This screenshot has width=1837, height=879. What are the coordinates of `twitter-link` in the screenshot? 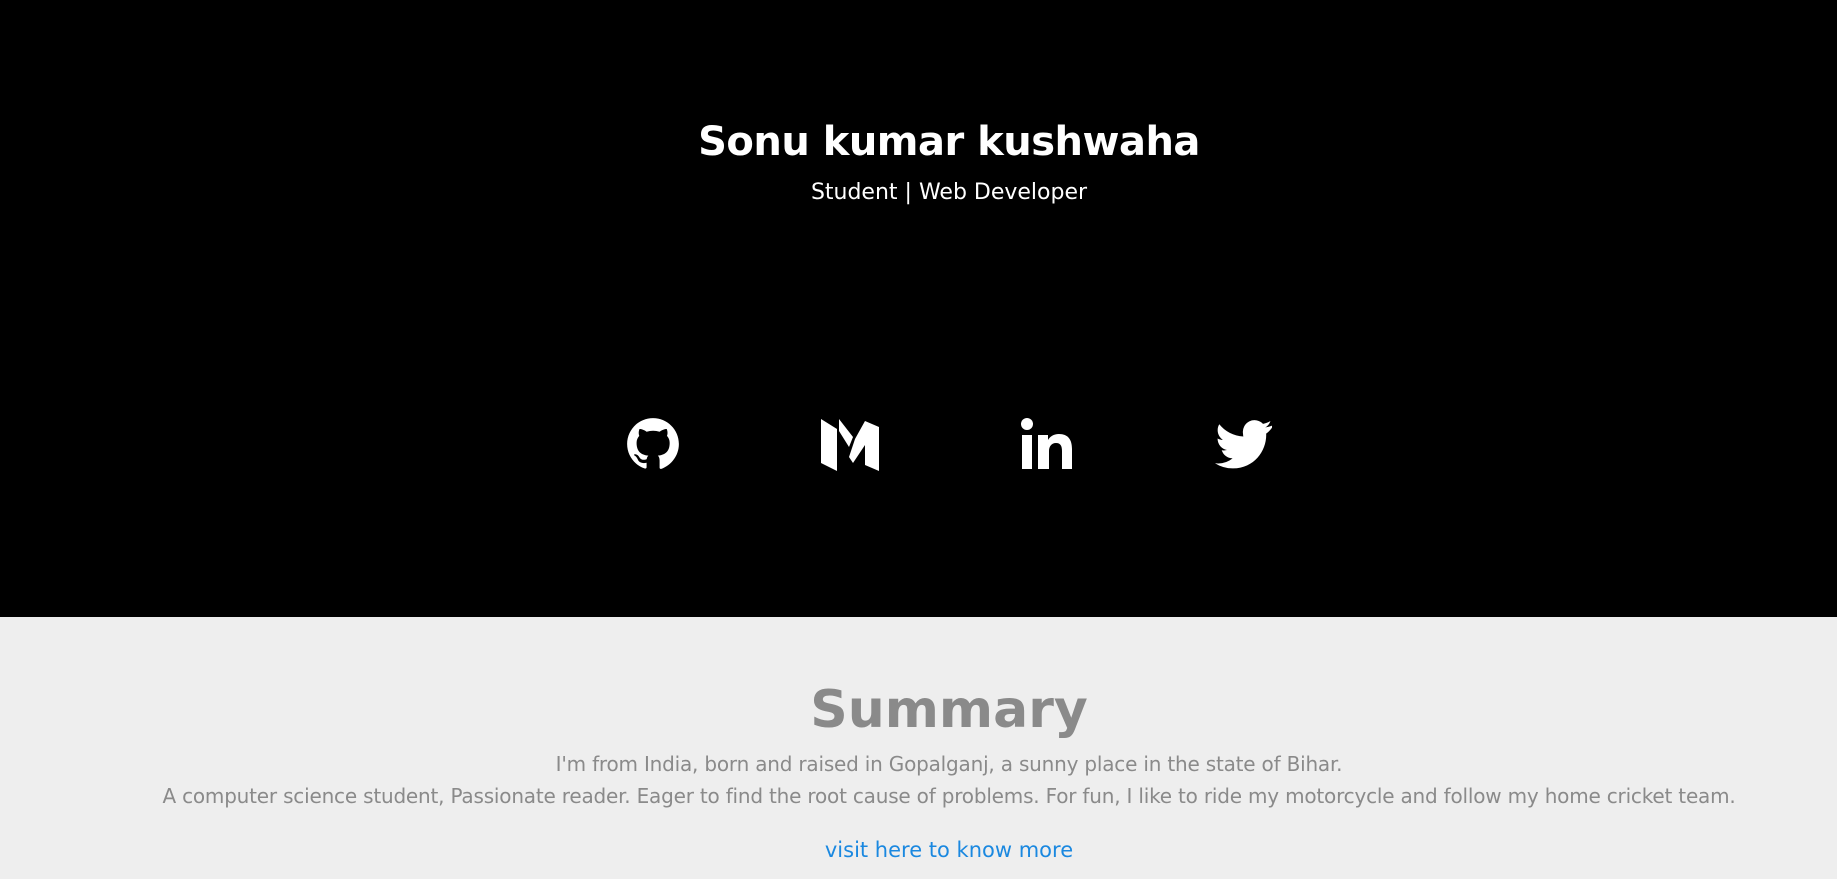 It's located at (1244, 444).